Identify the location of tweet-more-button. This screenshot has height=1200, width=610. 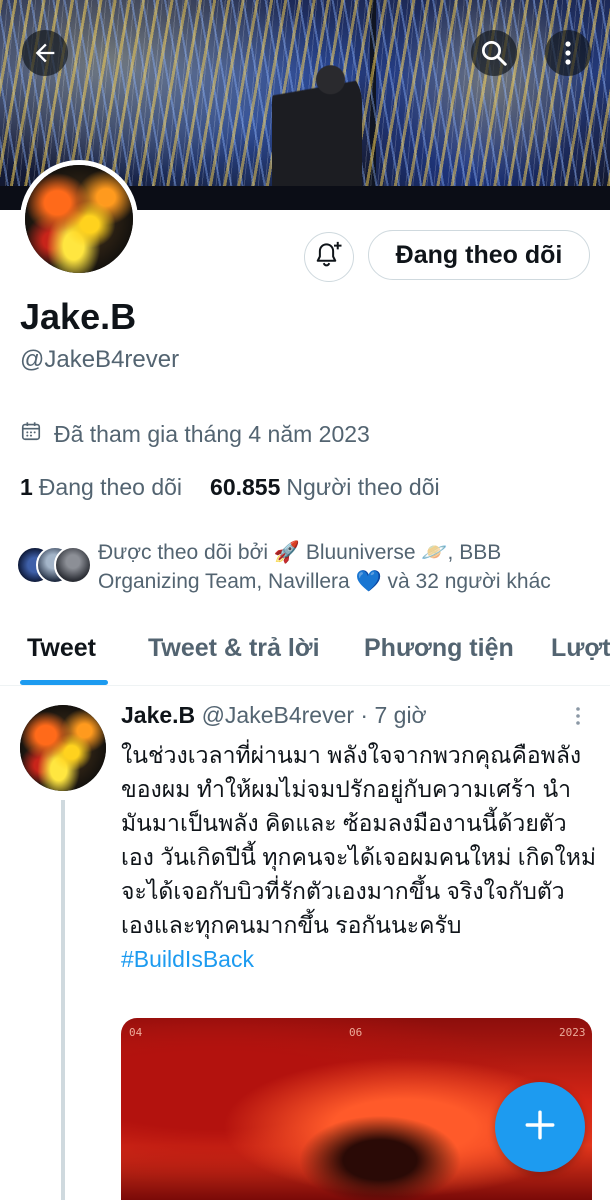
(578, 718).